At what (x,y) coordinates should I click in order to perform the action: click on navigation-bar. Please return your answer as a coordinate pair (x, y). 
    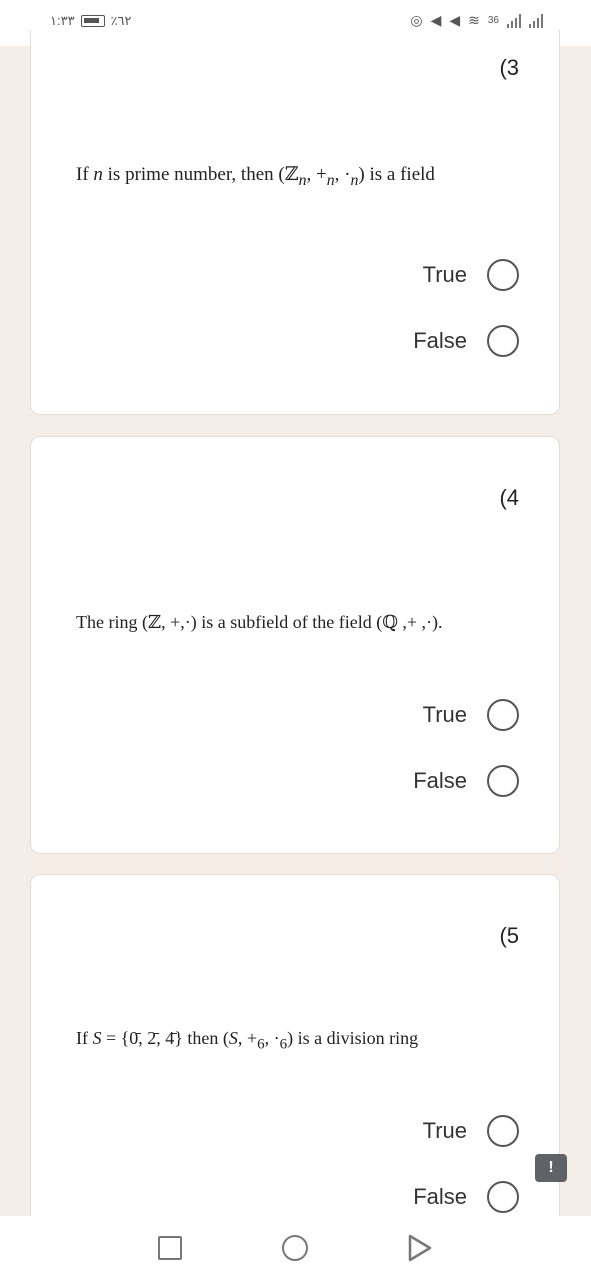
    Looking at the image, I should click on (295, 1248).